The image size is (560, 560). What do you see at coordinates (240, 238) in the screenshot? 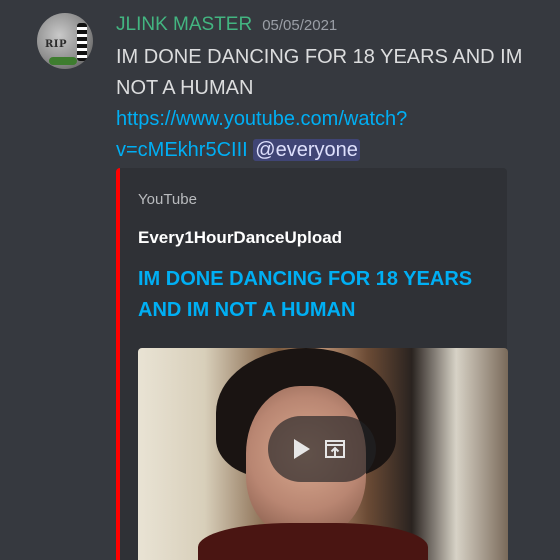
I see `embed-author: Every1HourDanceUpload` at bounding box center [240, 238].